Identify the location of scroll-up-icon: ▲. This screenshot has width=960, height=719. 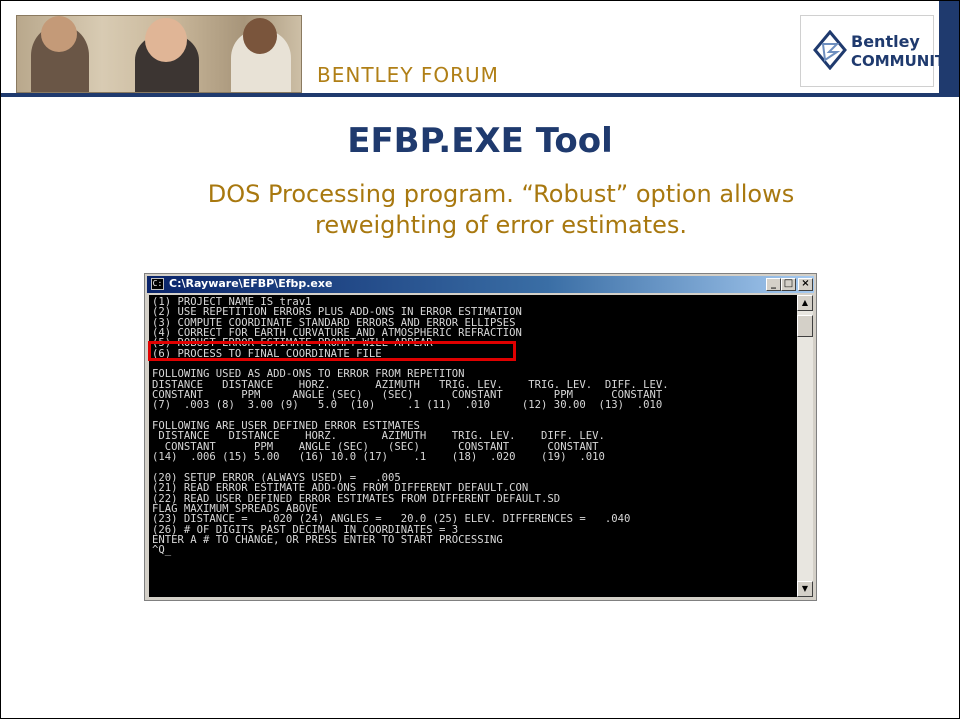
(805, 303).